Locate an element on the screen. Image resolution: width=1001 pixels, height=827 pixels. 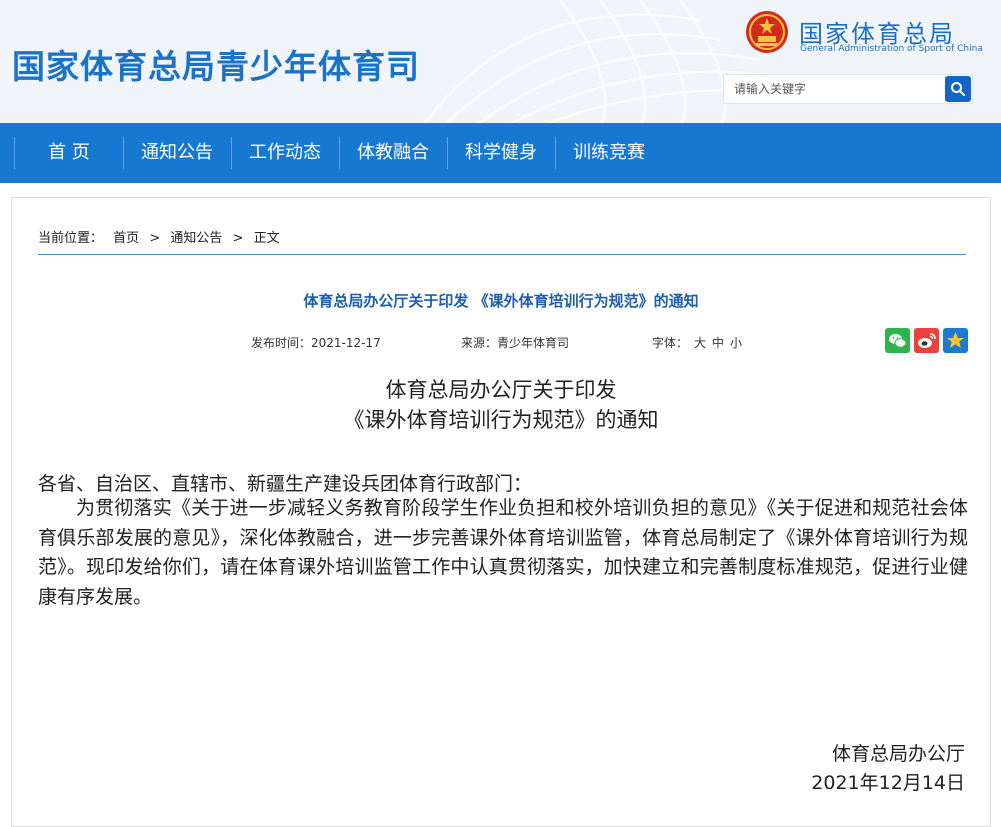
search-icon is located at coordinates (958, 89).